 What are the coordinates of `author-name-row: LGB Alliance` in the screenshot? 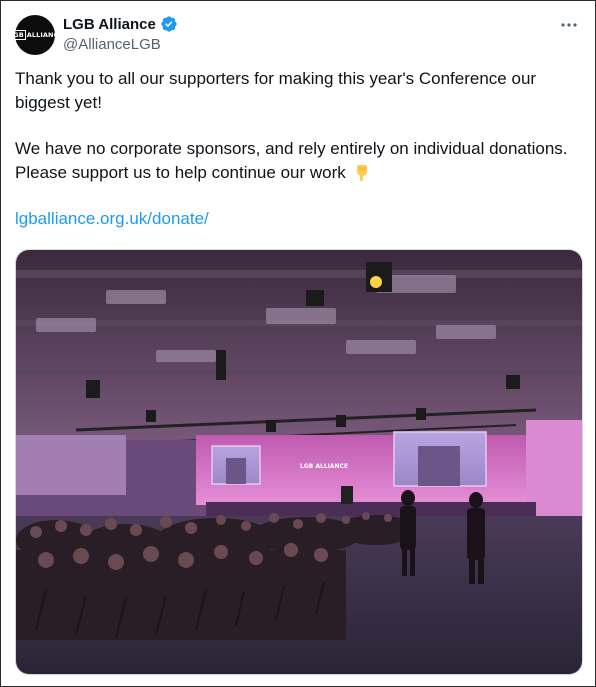 It's located at (120, 24).